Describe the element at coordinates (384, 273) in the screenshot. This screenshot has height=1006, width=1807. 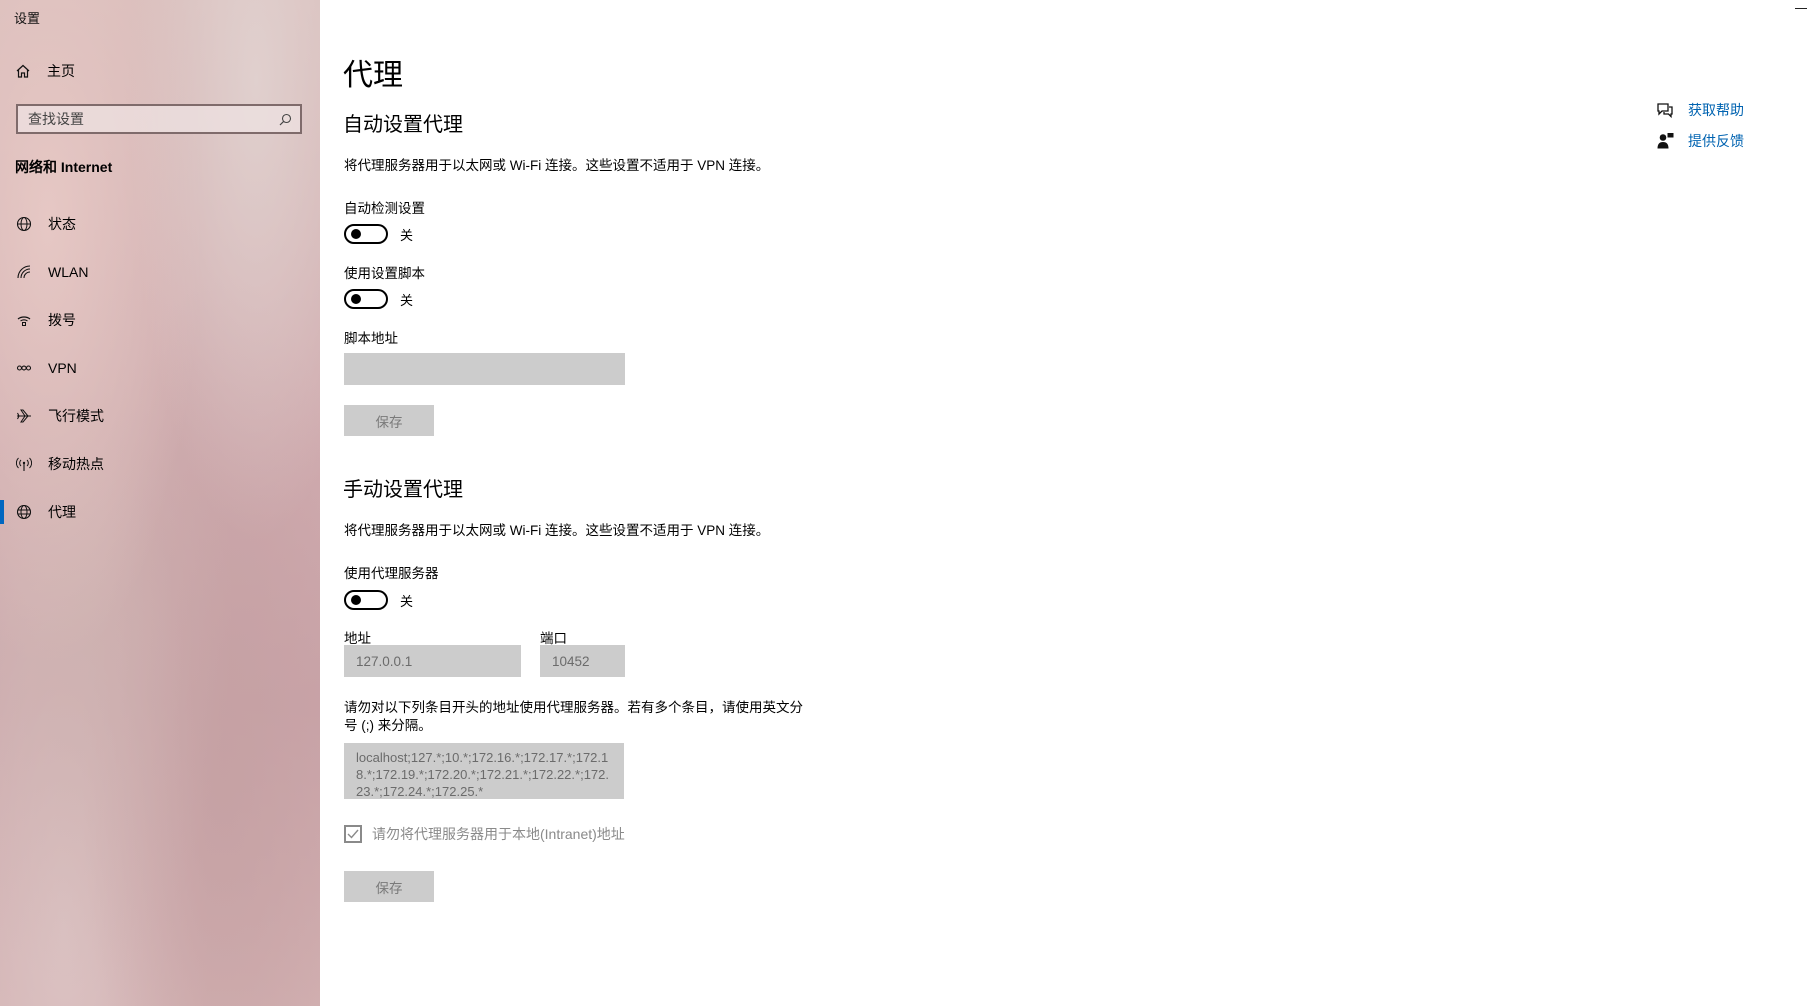
I see `setup-script-label: 使用设置脚本` at that location.